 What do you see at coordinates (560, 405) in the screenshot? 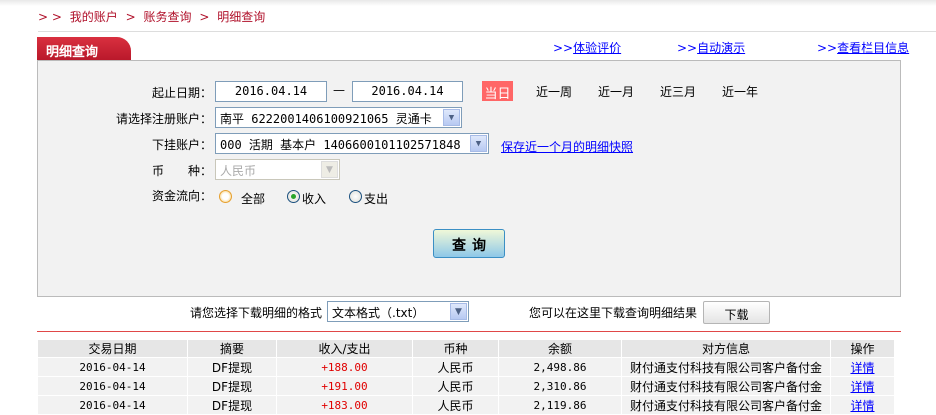
I see `cell-balance: 2,119.86` at bounding box center [560, 405].